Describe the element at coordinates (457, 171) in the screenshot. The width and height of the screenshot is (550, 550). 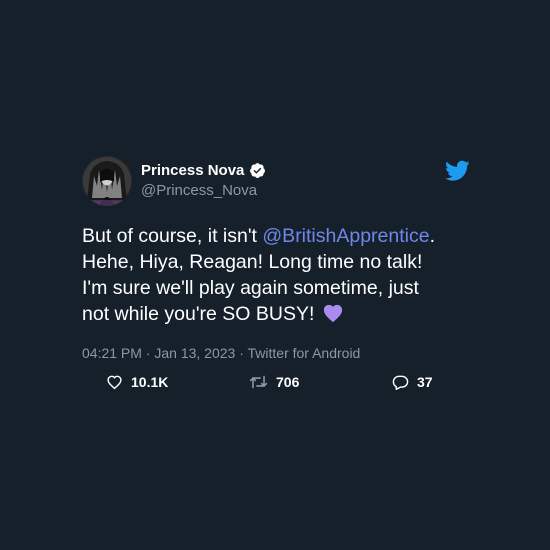
I see `twitter-bird-icon` at that location.